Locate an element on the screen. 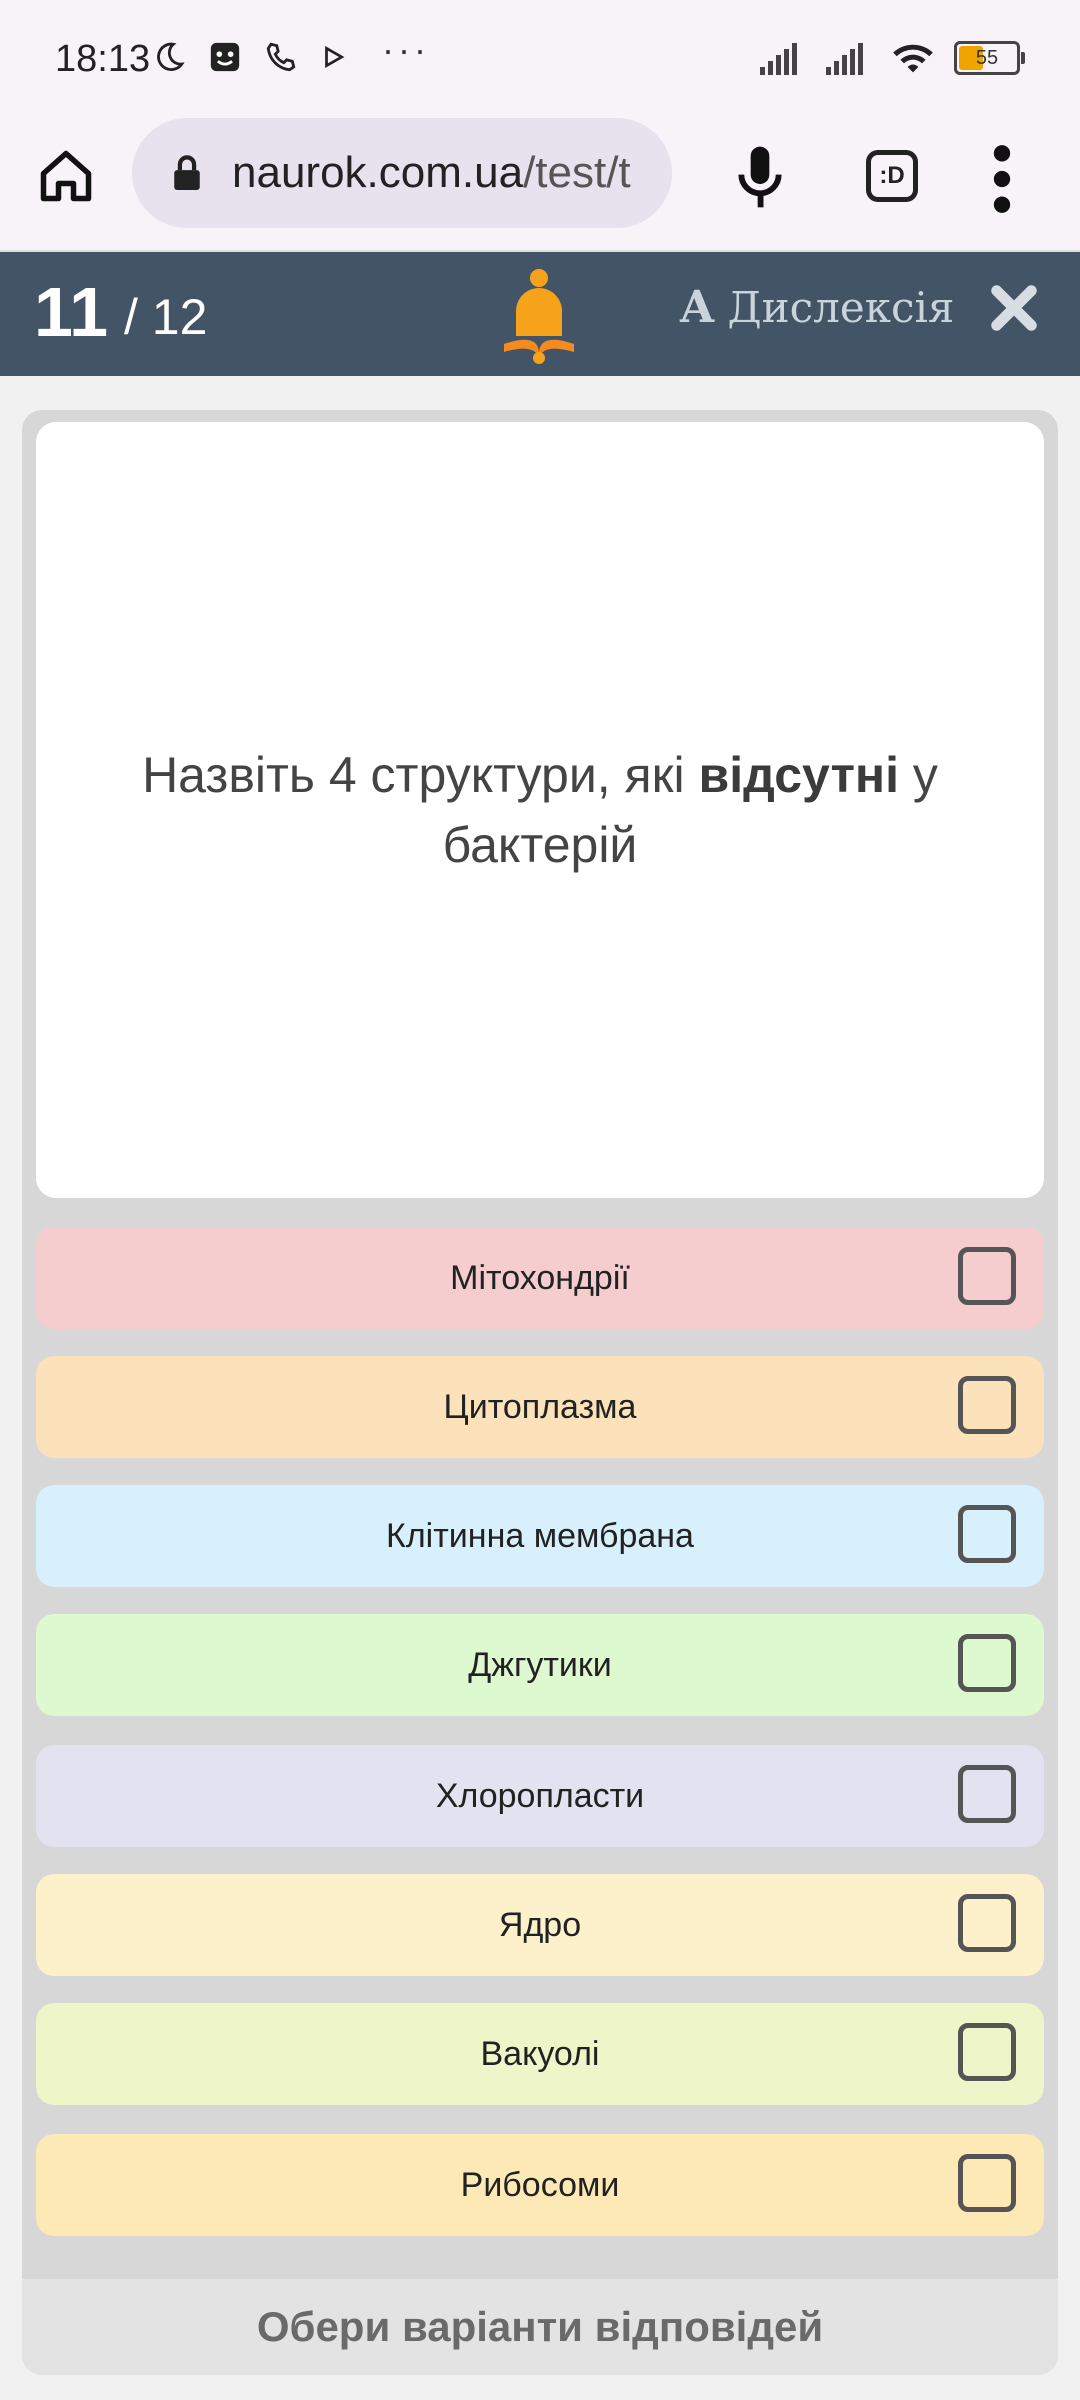 The image size is (1080, 2400). answer-option: Хлоропласти is located at coordinates (540, 1796).